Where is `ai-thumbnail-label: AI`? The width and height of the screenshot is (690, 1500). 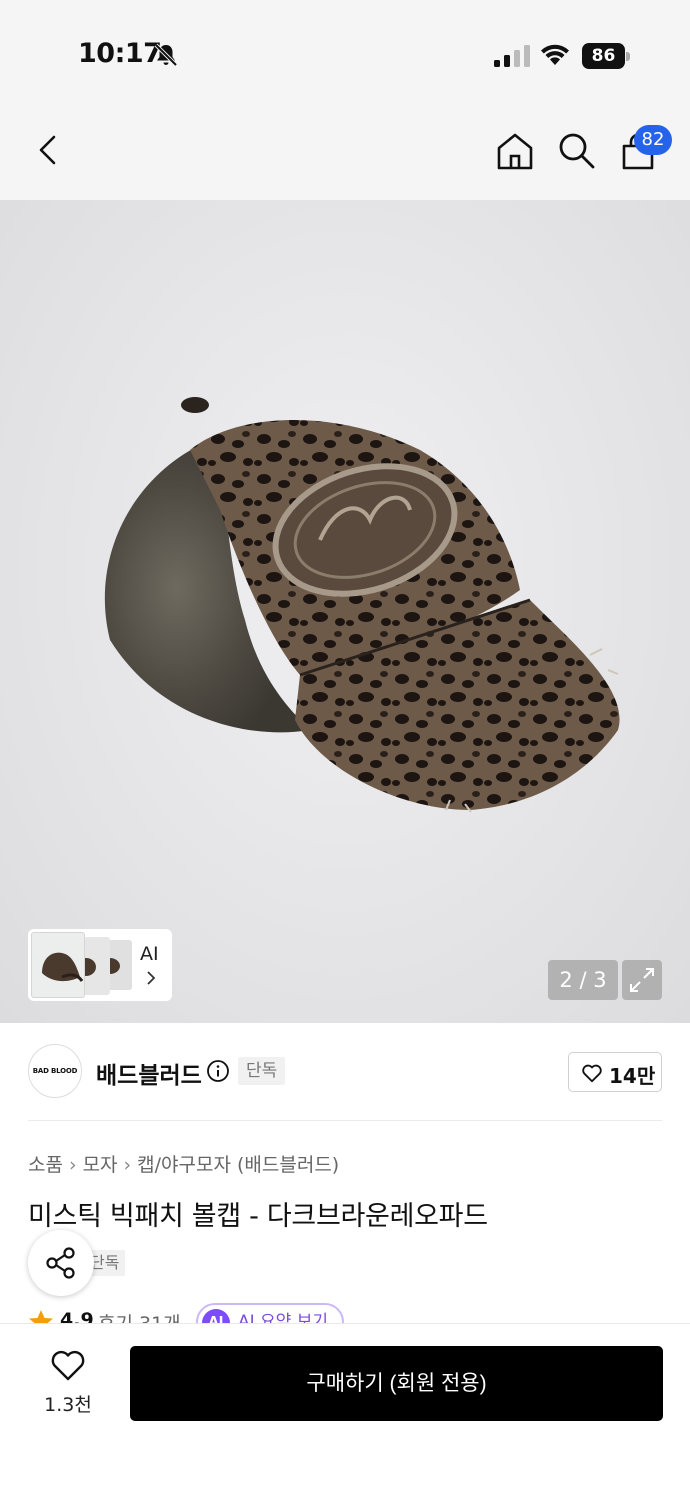 ai-thumbnail-label: AI is located at coordinates (149, 954).